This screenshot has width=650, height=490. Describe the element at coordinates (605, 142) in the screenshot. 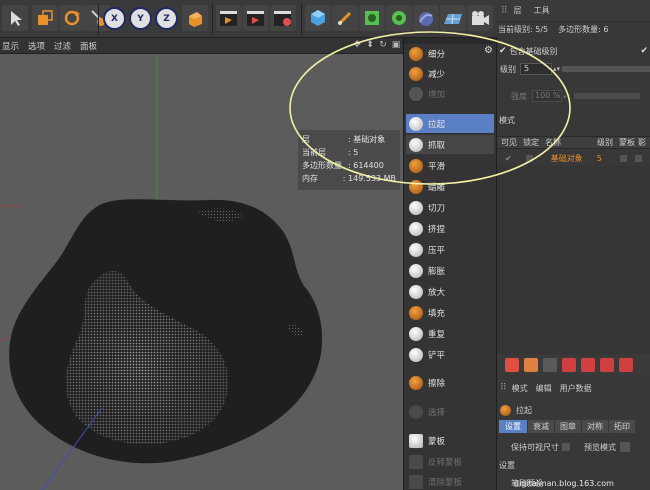

I see `col-level: 级别` at that location.